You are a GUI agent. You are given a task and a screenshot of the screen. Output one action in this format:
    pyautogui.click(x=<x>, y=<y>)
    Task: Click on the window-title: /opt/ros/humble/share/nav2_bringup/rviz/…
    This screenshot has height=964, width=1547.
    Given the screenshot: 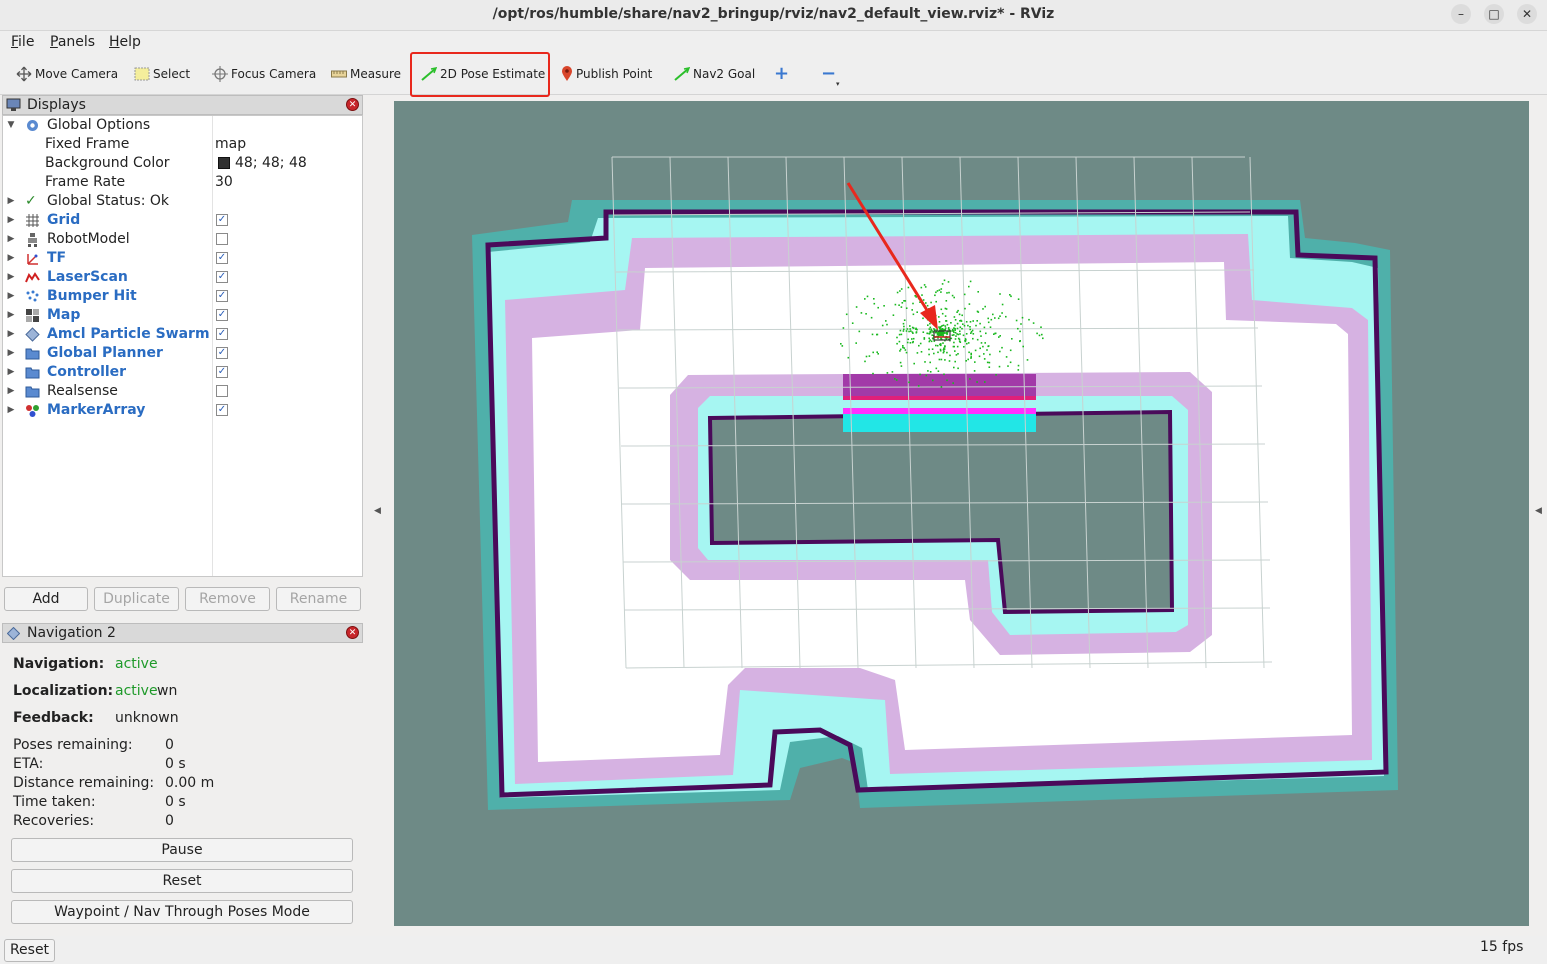 What is the action you would take?
    pyautogui.click(x=773, y=14)
    